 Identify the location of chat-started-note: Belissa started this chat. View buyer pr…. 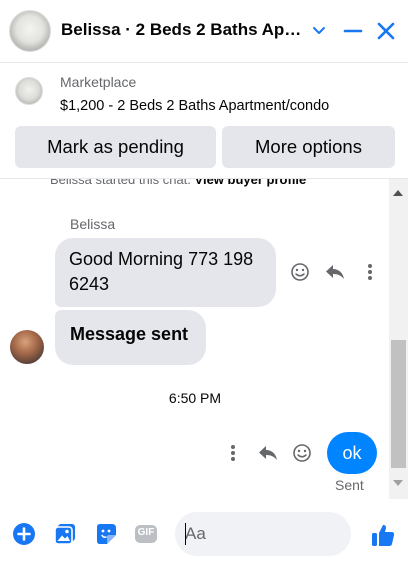
(178, 183).